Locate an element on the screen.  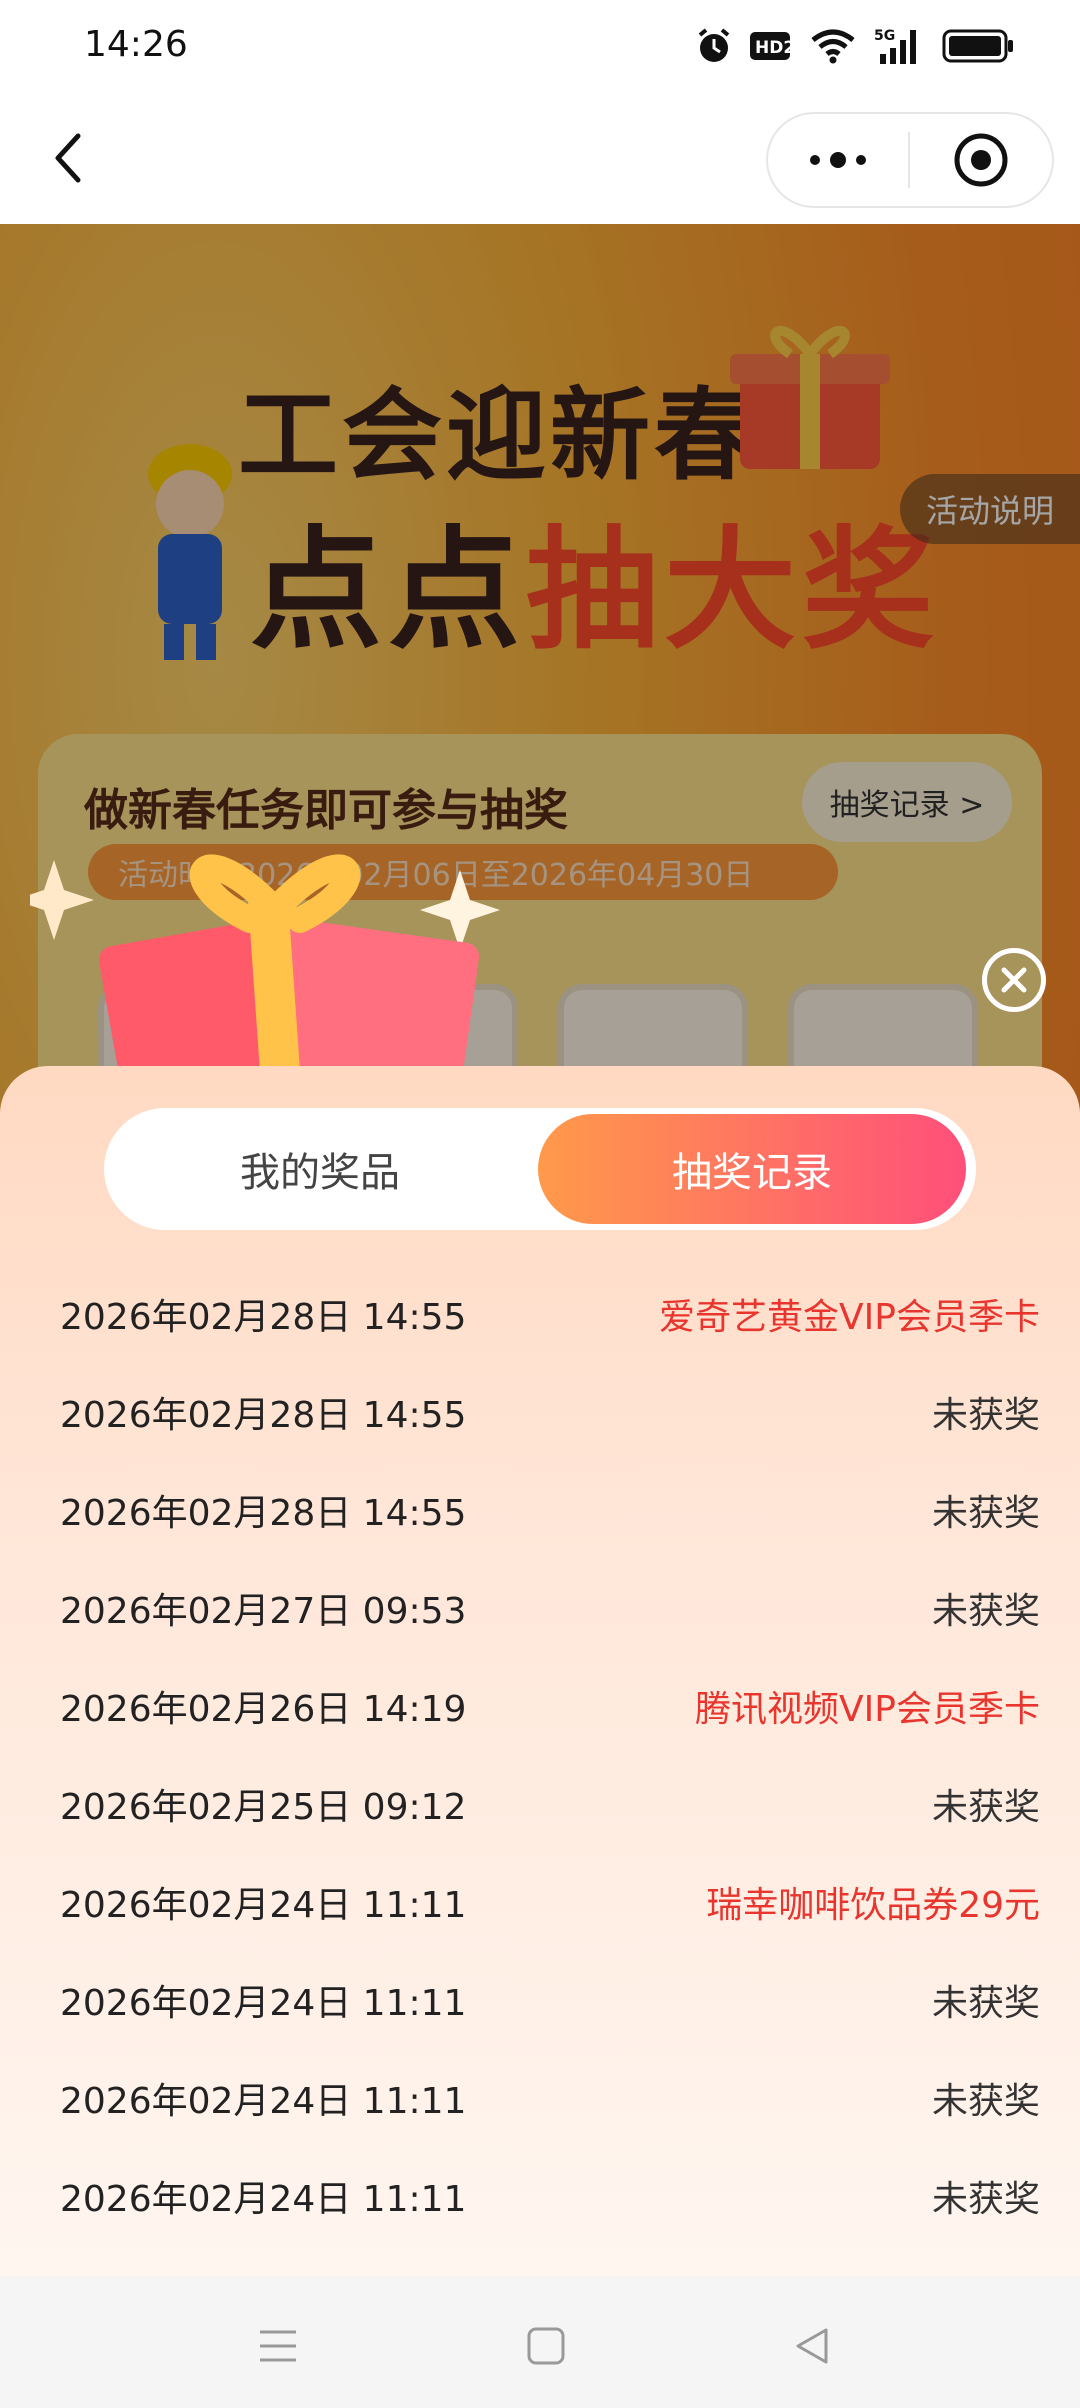
home-button is located at coordinates (546, 2346).